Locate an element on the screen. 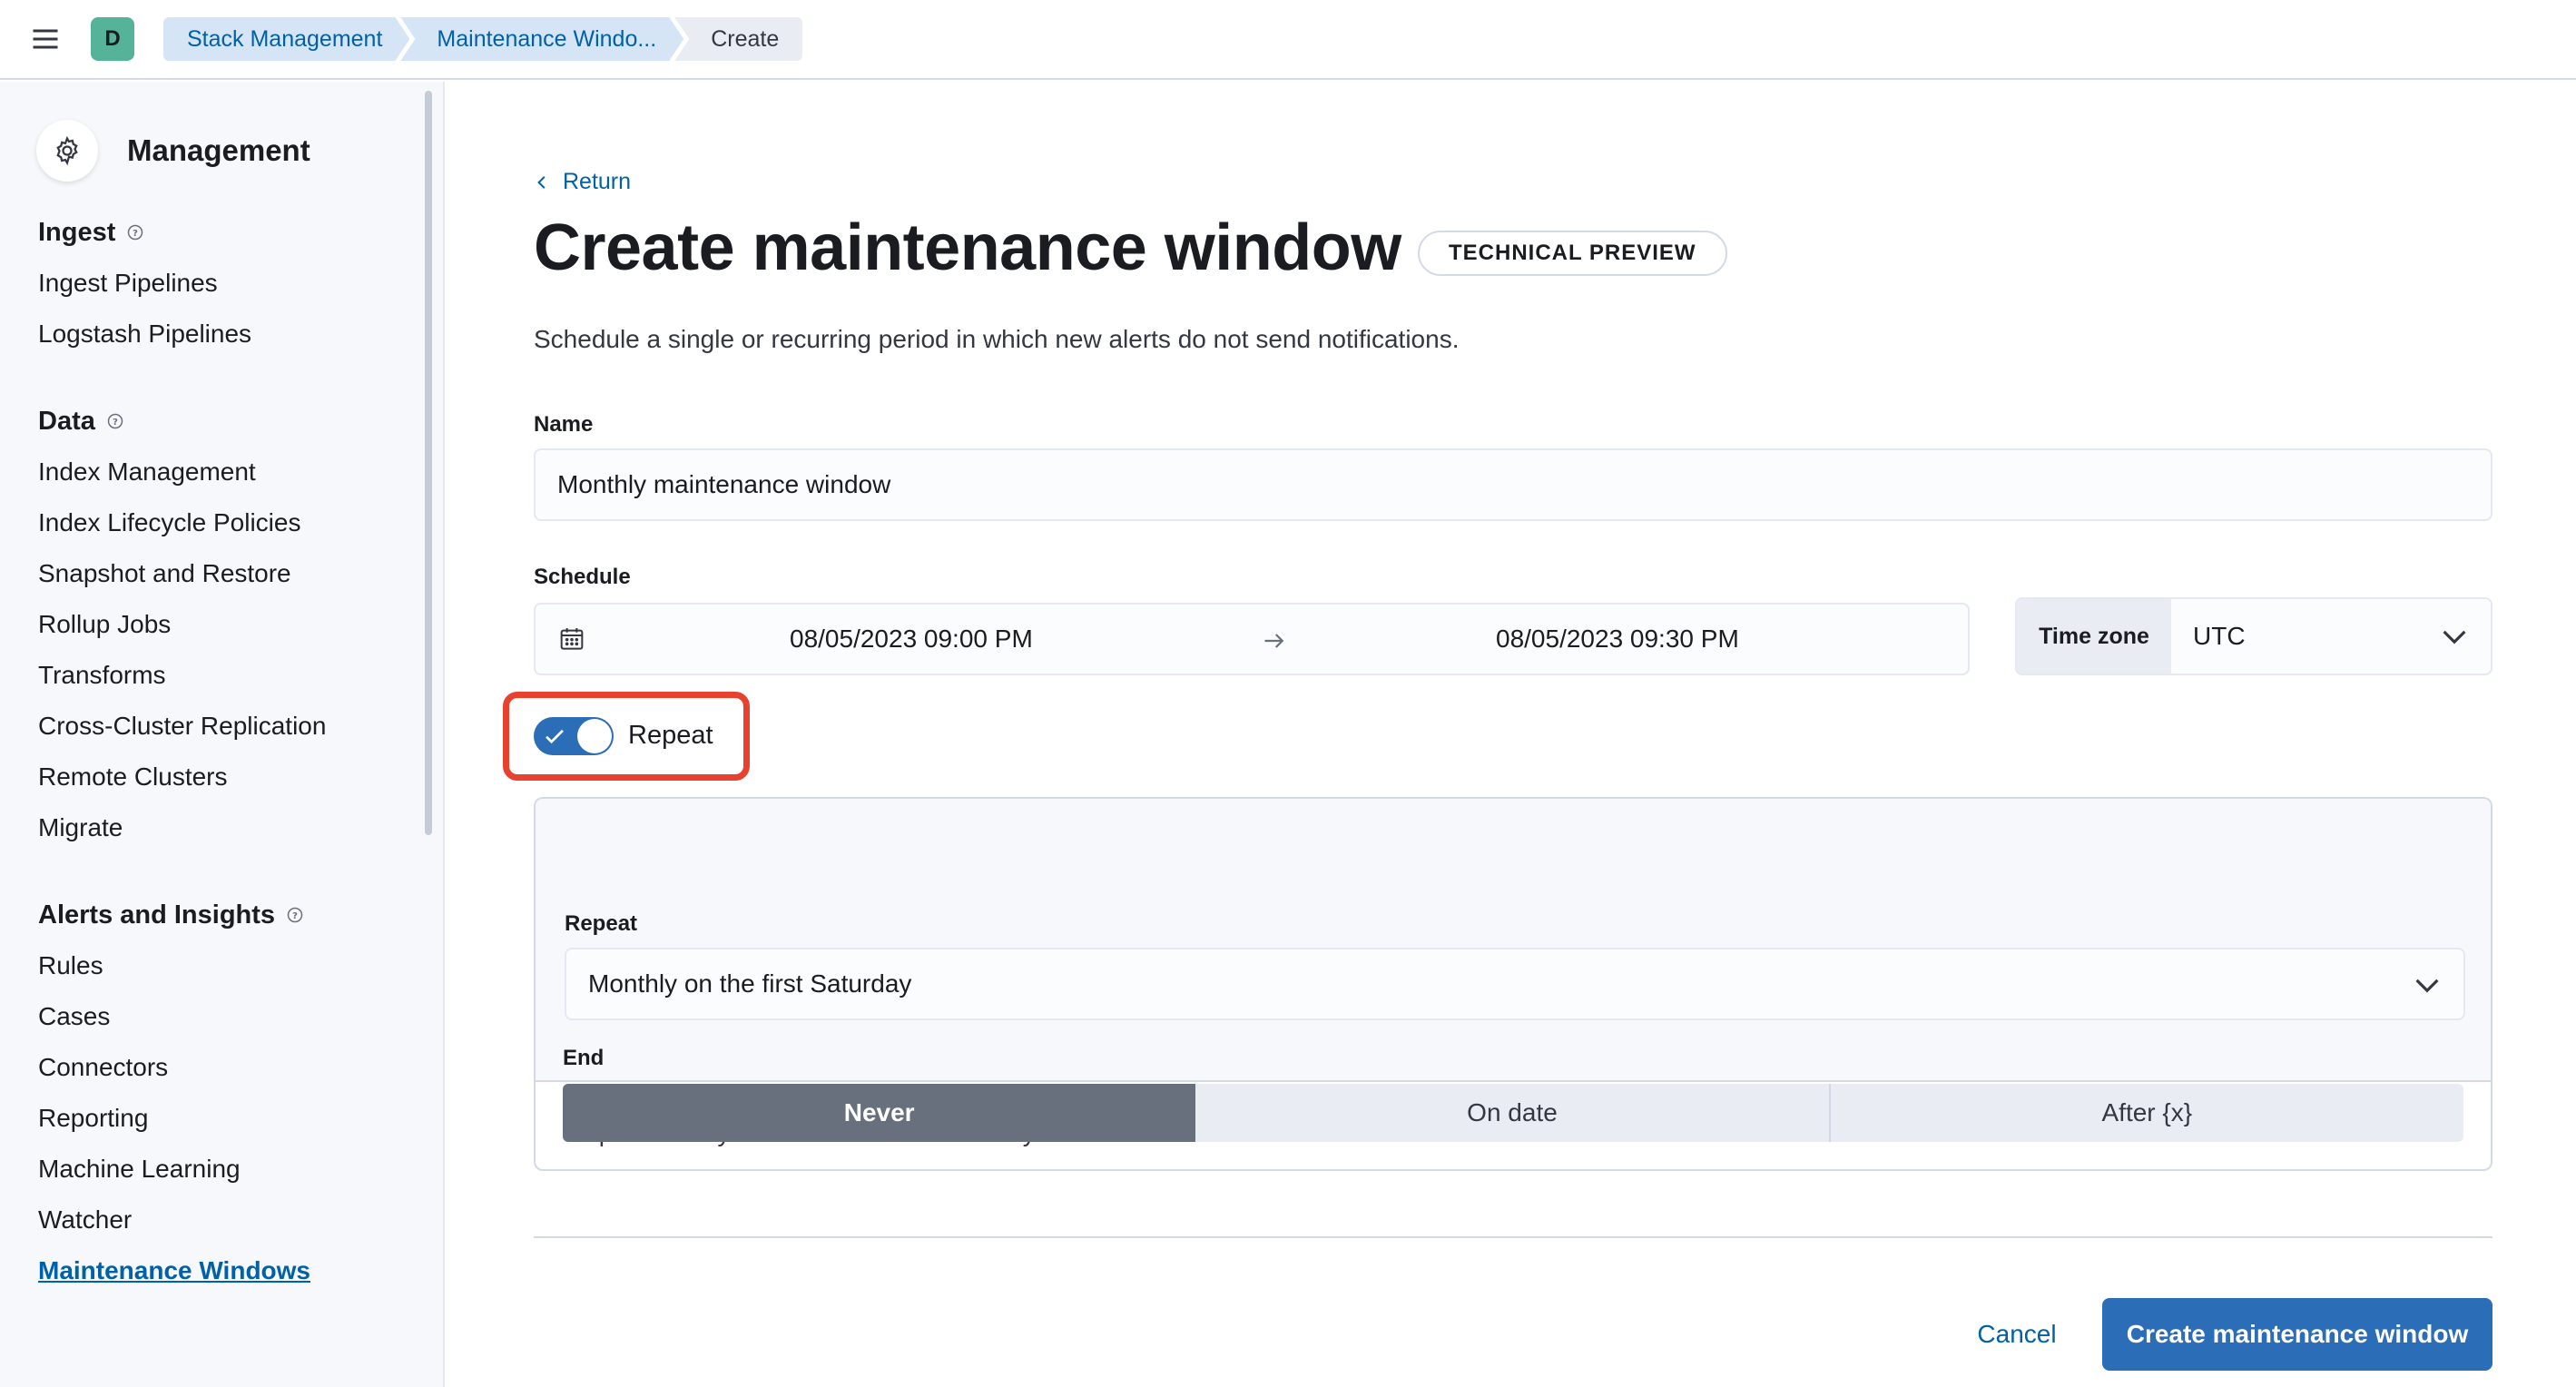 Image resolution: width=2576 pixels, height=1387 pixels. gear-icon is located at coordinates (67, 150).